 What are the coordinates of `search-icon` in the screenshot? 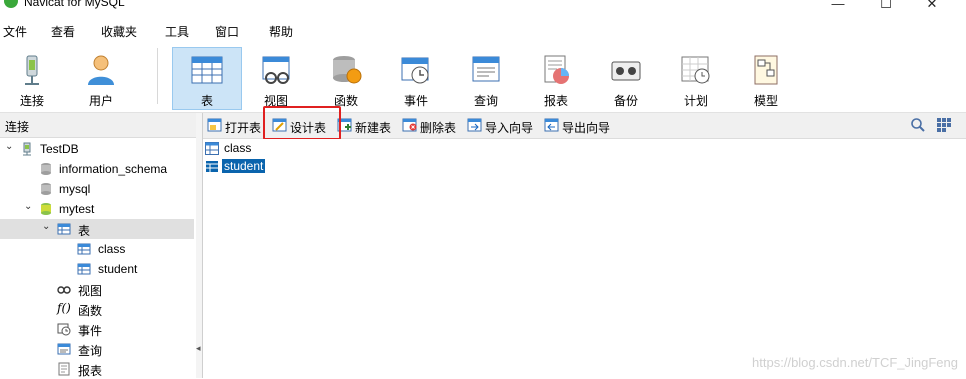 It's located at (918, 125).